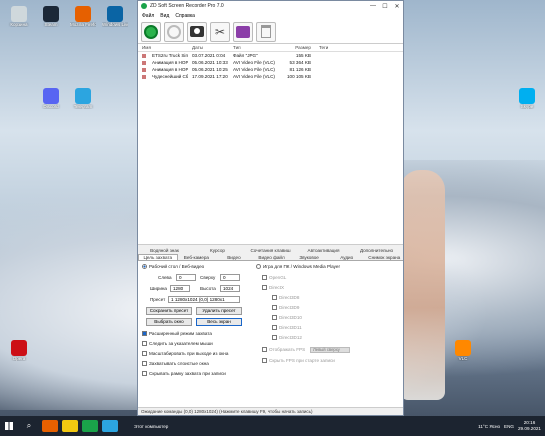 This screenshot has width=545, height=436. I want to click on tools-icon: ✂, so click(220, 31).